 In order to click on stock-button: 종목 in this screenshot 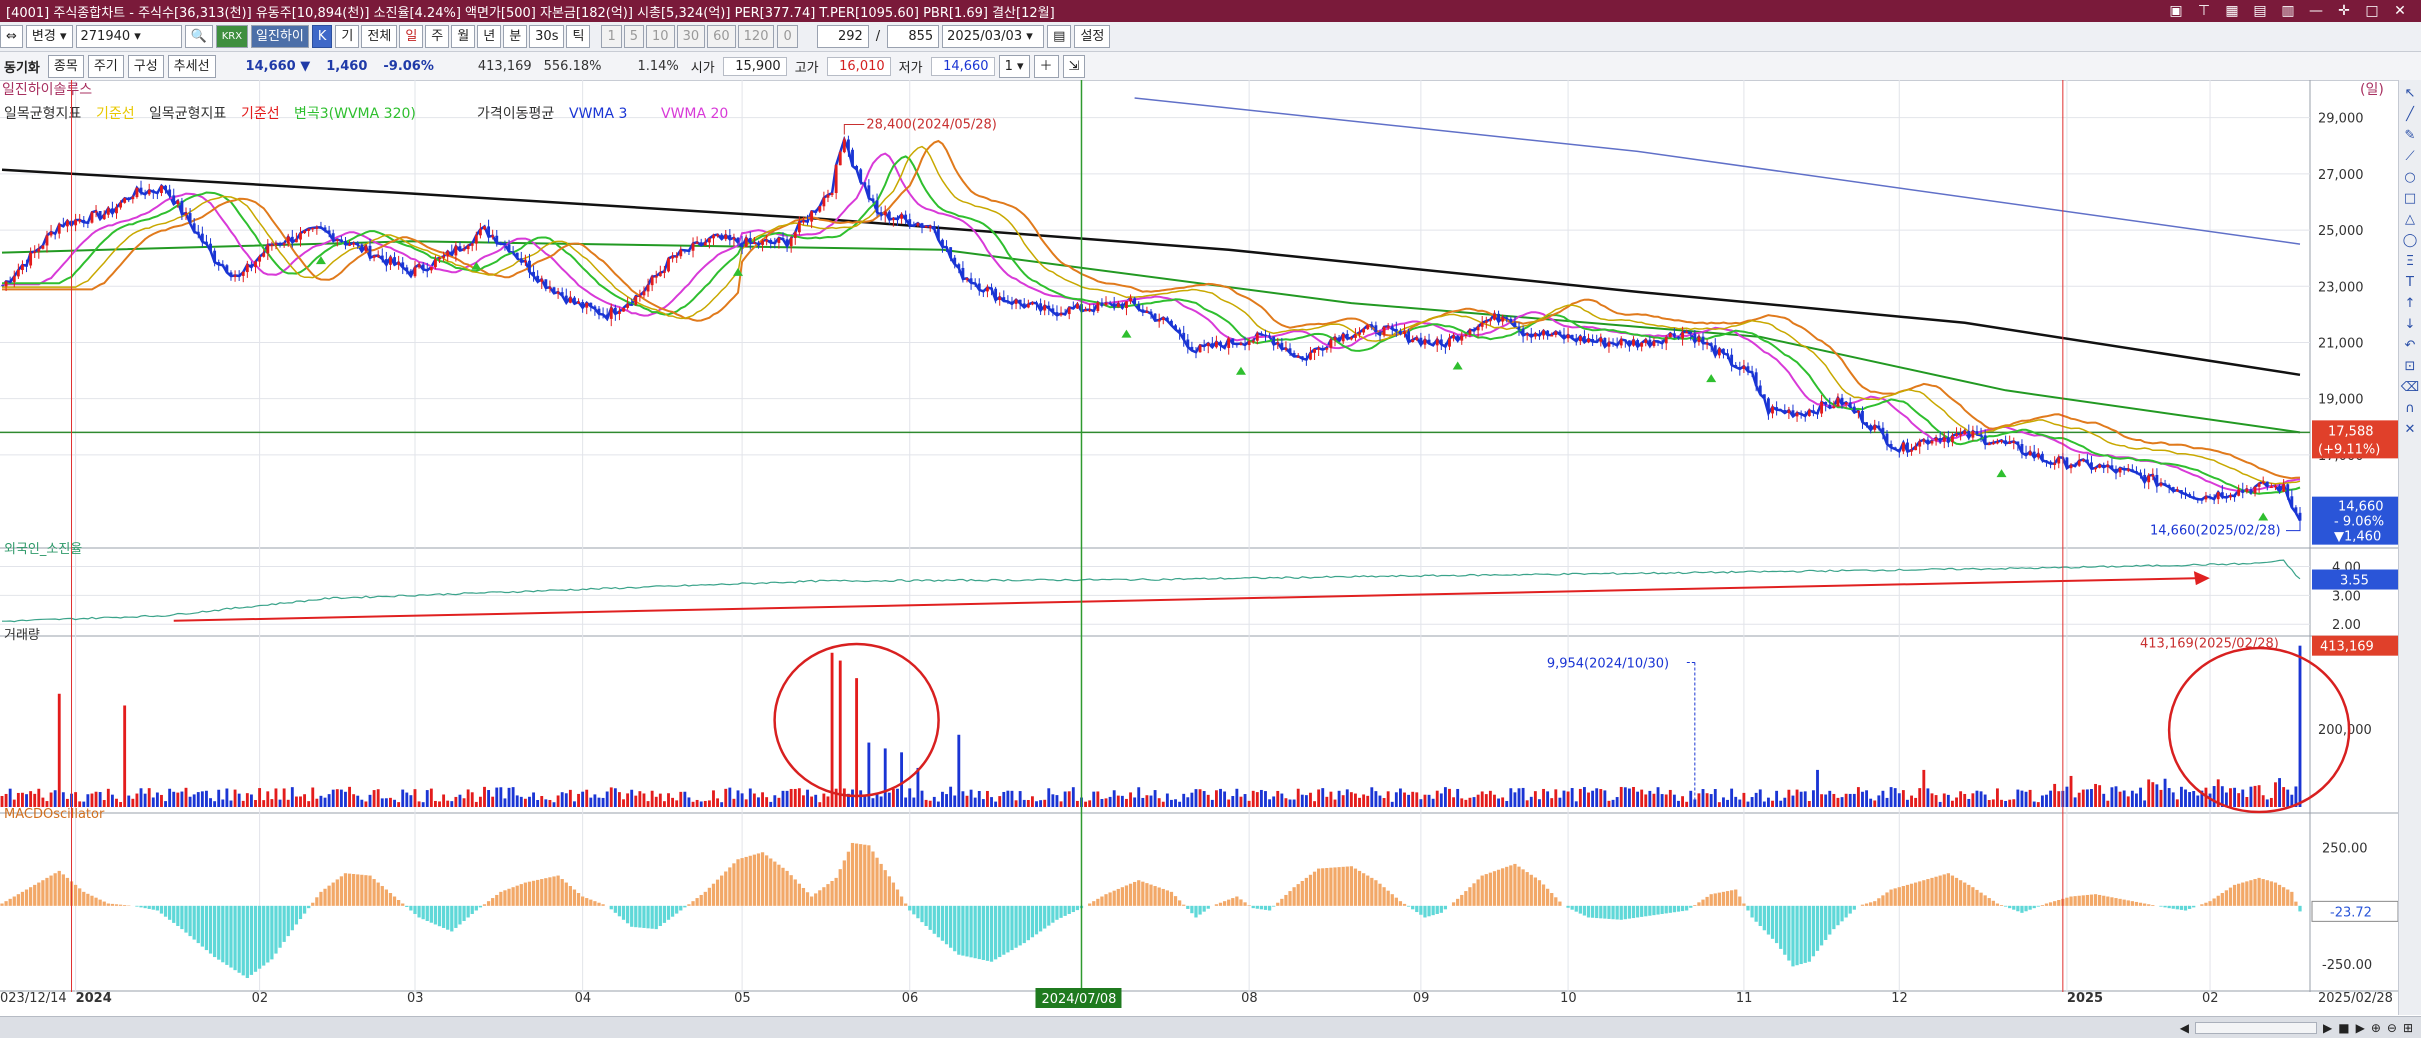, I will do `click(65, 66)`.